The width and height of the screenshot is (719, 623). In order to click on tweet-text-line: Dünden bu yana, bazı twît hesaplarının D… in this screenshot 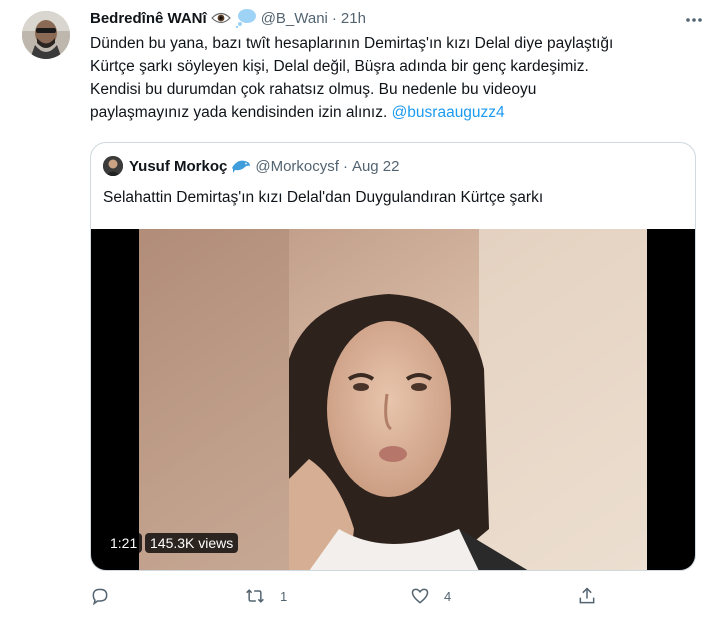, I will do `click(352, 43)`.